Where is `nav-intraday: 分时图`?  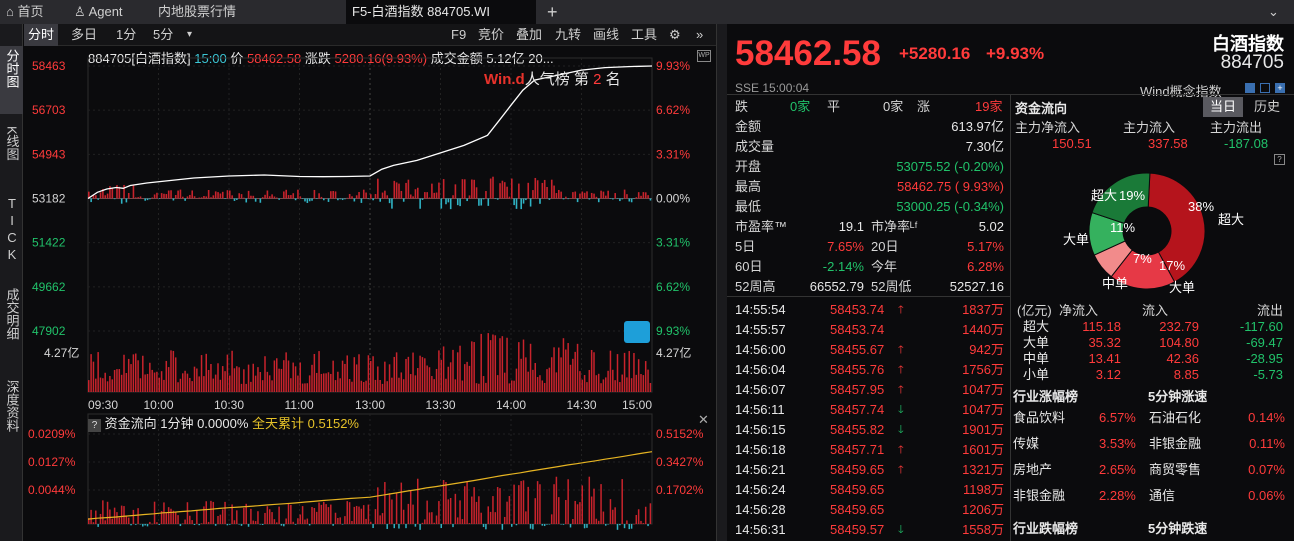
nav-intraday: 分时图 is located at coordinates (11, 80).